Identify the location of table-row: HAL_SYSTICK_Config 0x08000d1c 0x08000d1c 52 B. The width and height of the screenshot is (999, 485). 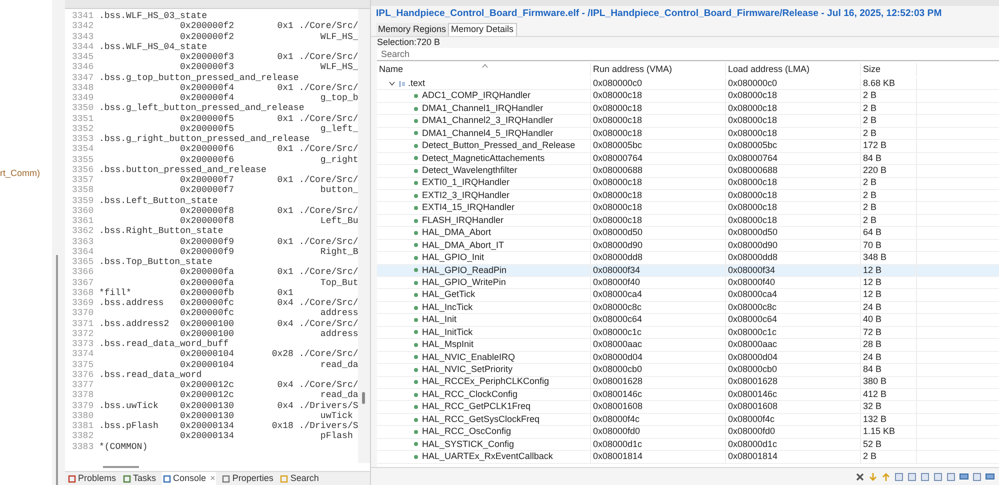
(688, 445).